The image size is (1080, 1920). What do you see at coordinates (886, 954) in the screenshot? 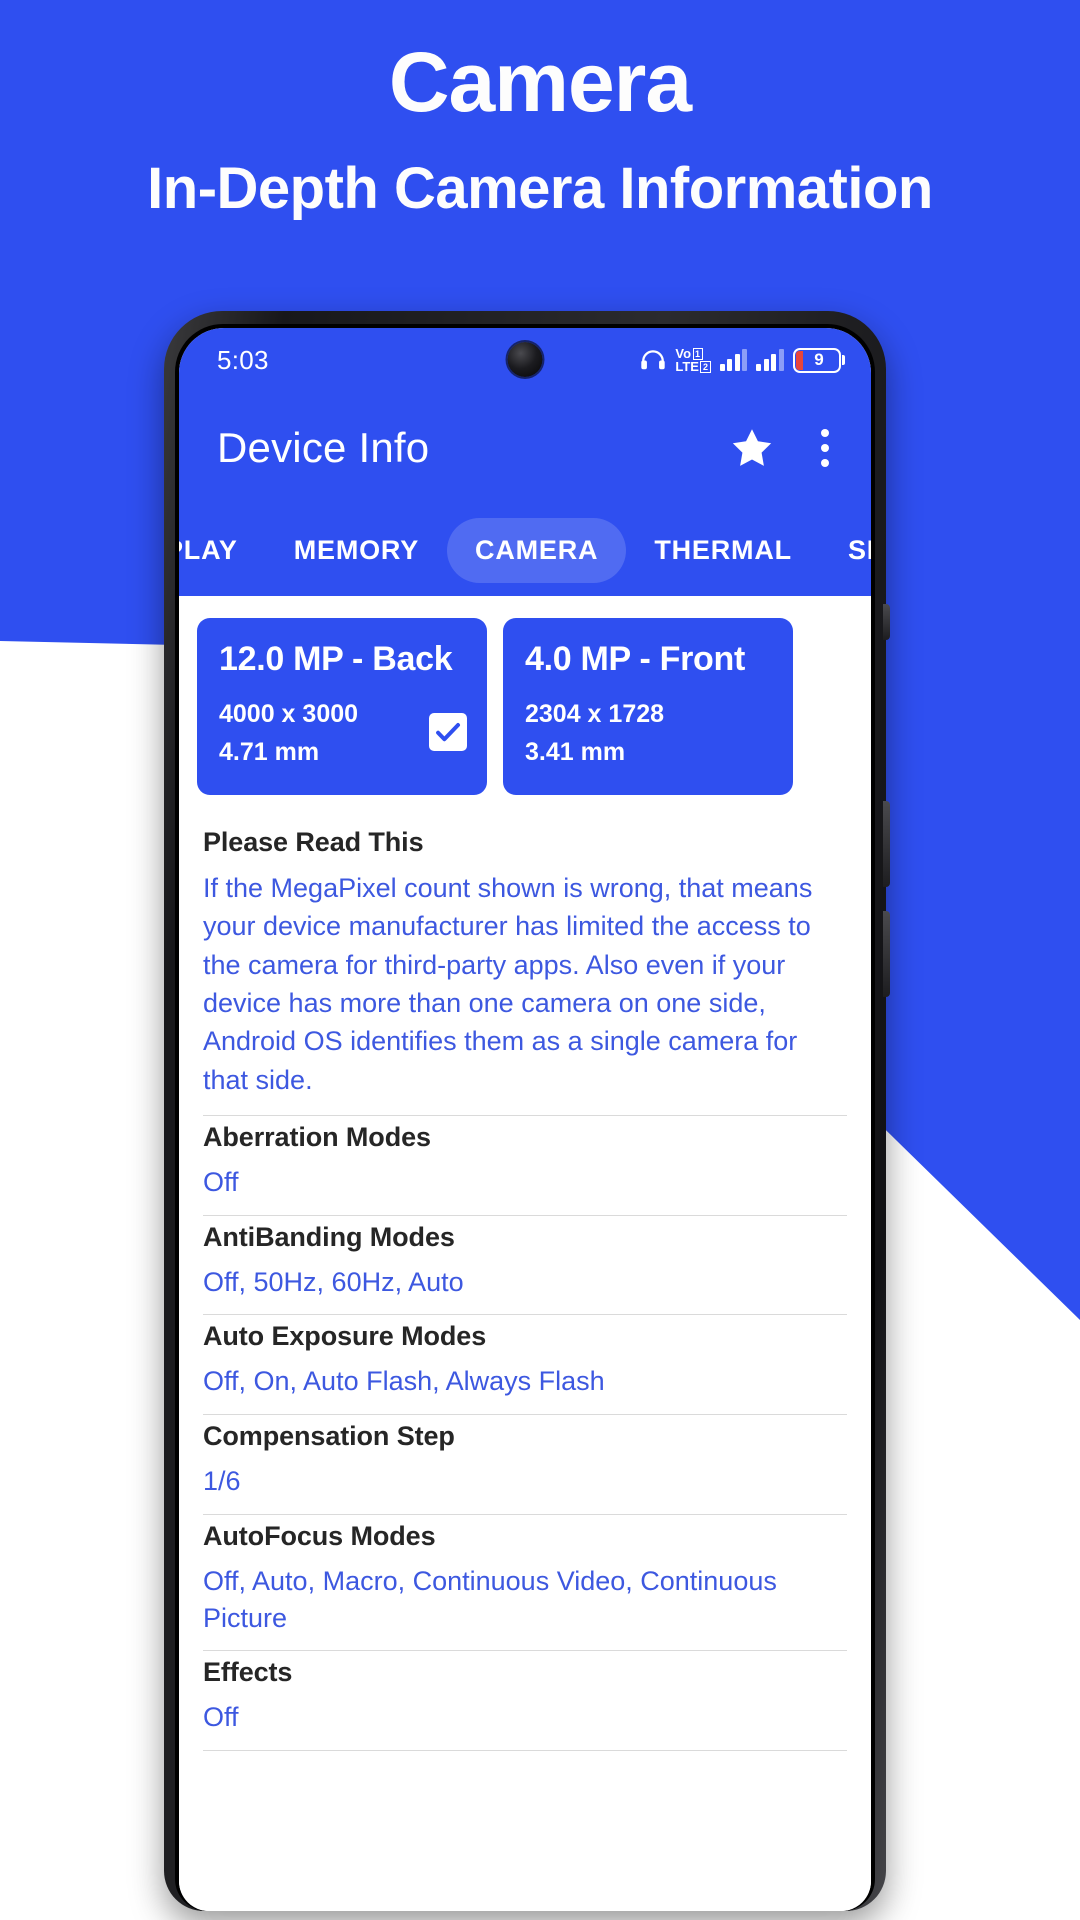
I see `phone-power-button` at bounding box center [886, 954].